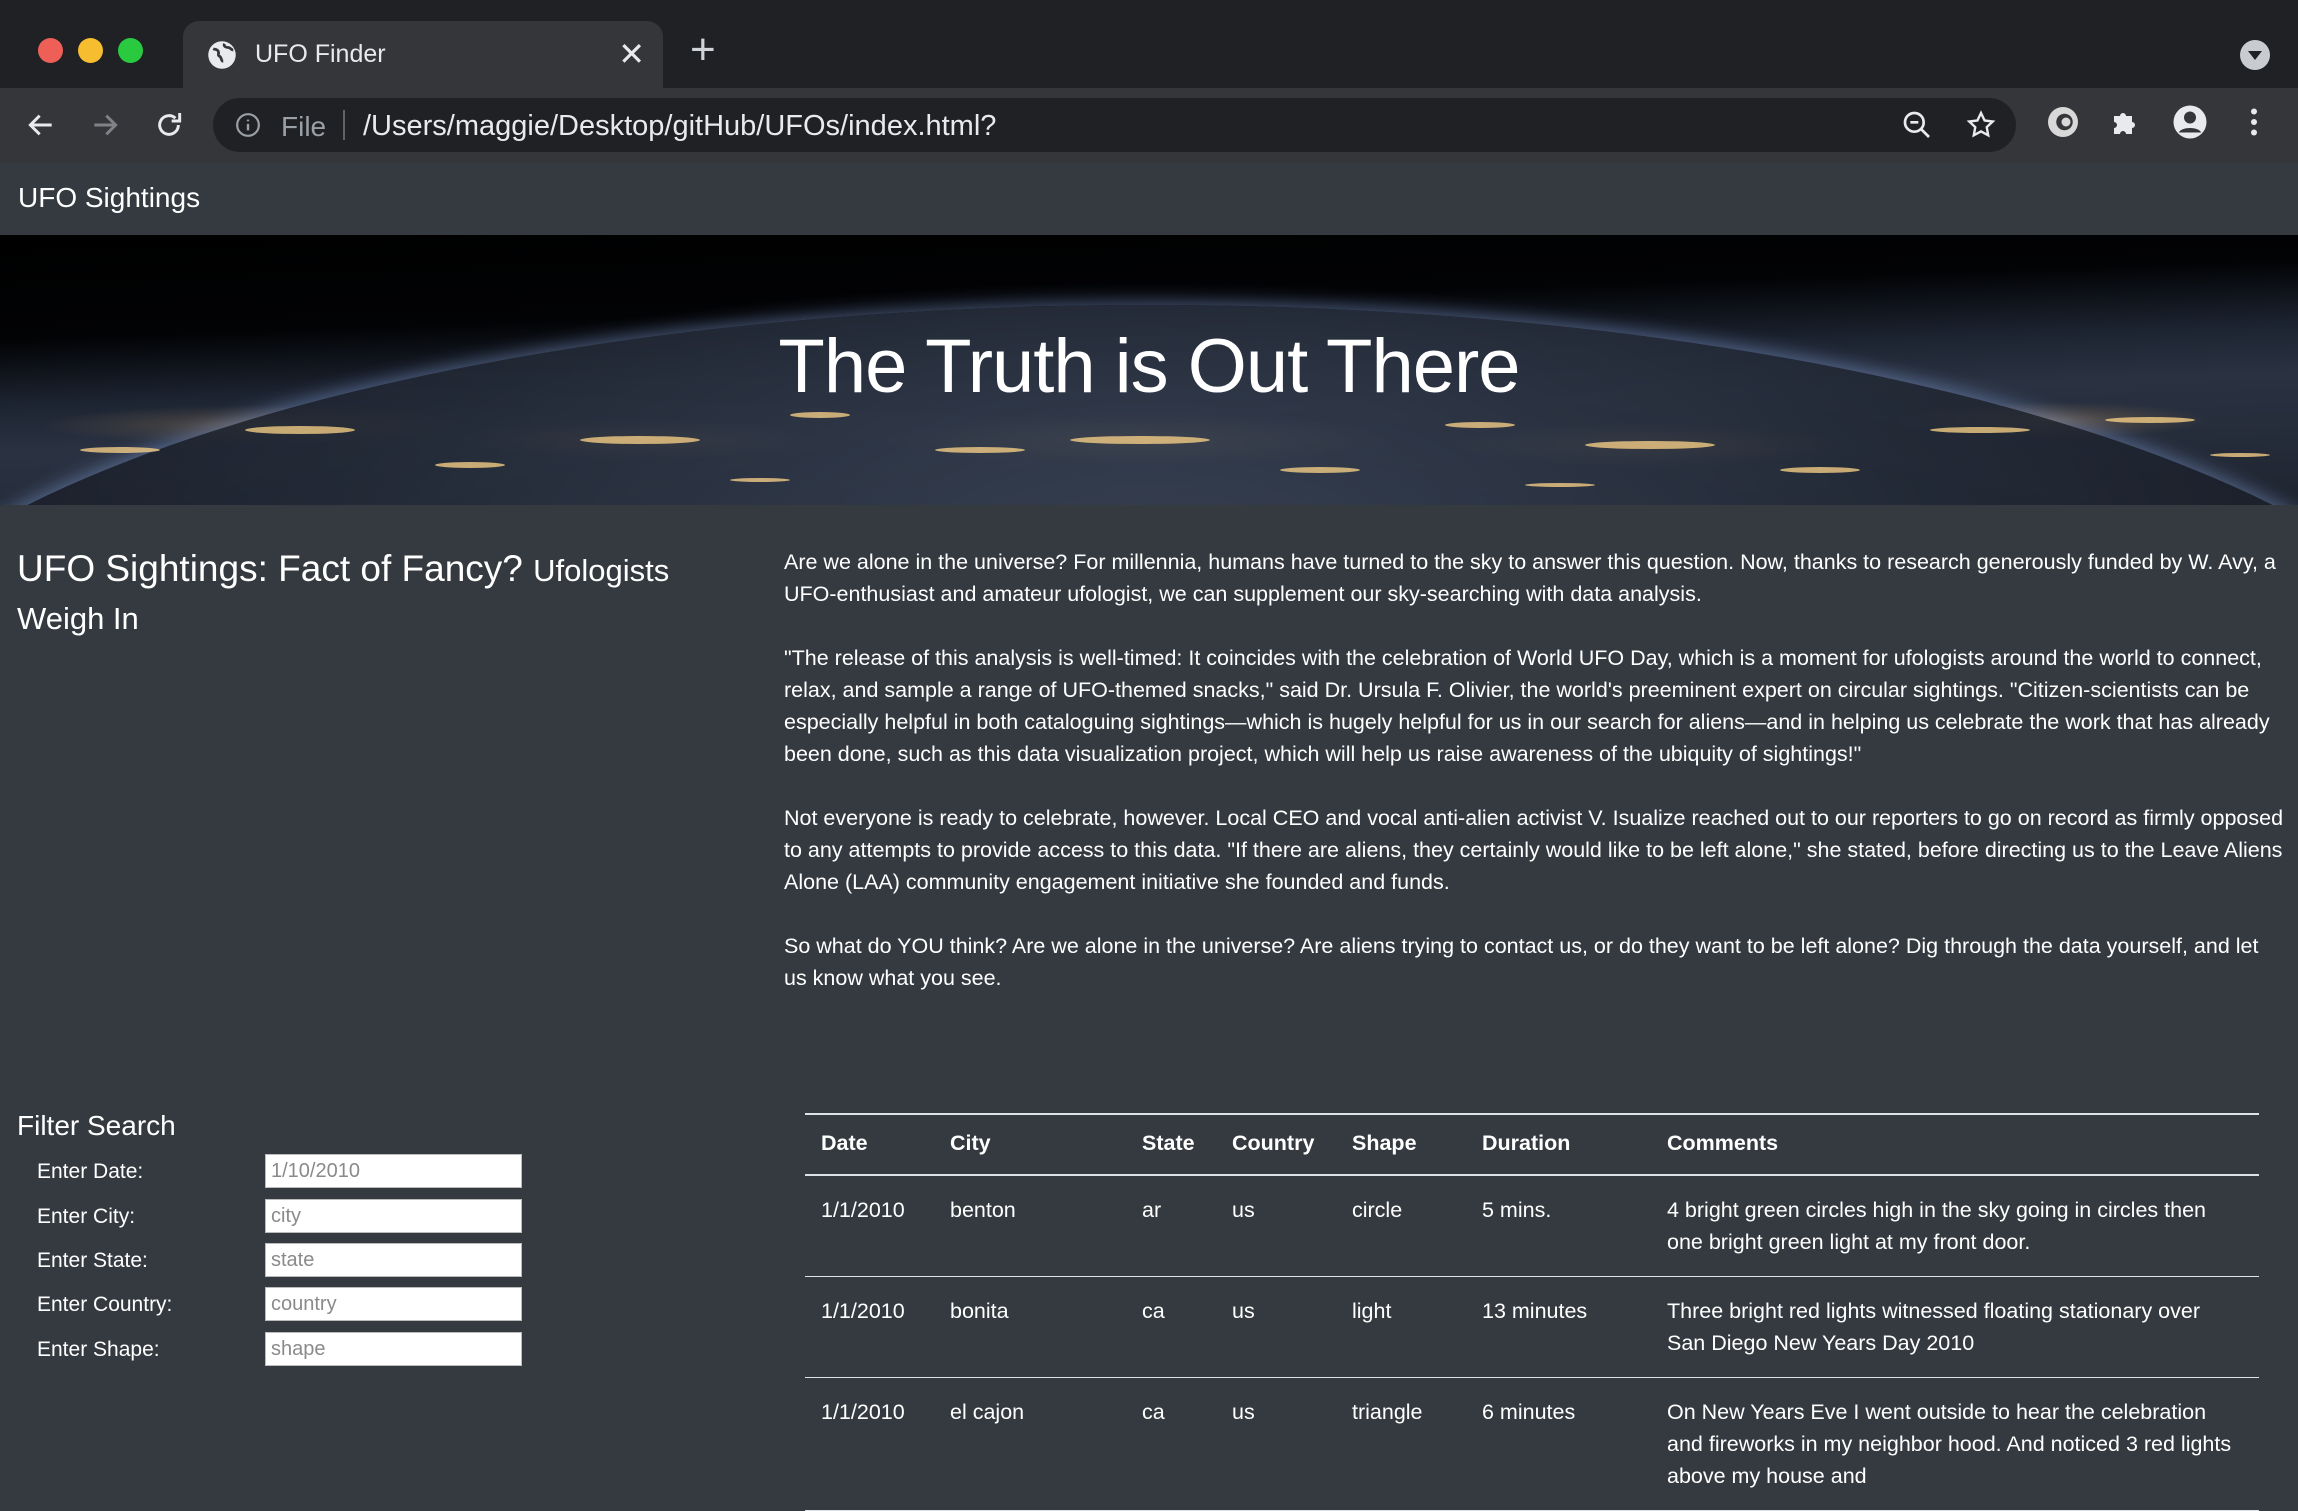  I want to click on forward-button, so click(105, 125).